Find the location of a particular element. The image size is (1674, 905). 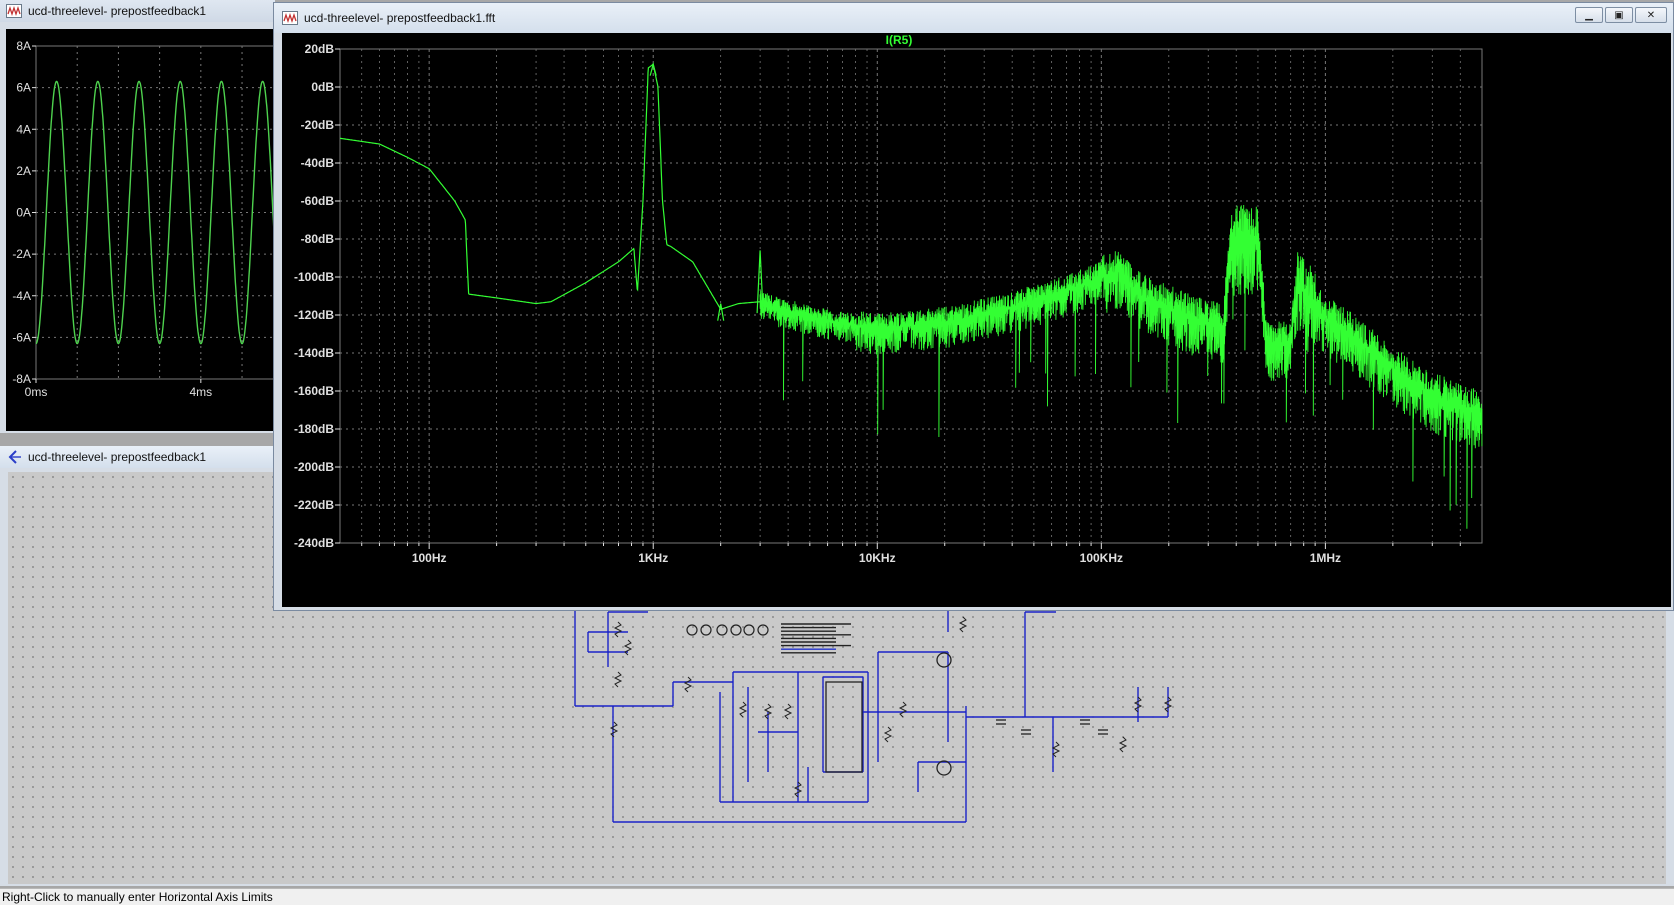

time-plot-titlebar: ucd-threelevel- prepostfeedback1 is located at coordinates (137, 11).